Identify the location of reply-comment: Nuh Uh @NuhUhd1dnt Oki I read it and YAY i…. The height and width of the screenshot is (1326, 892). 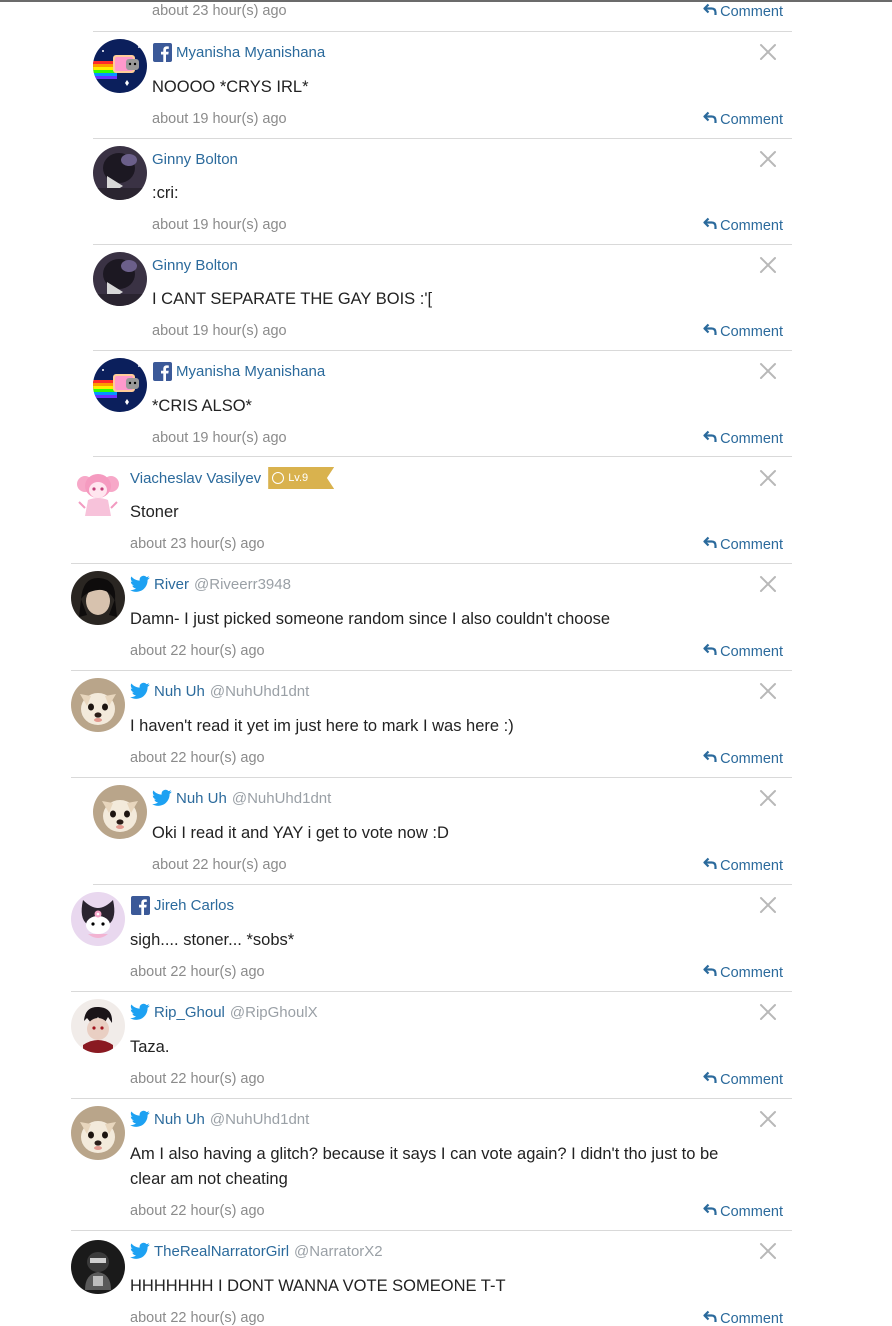
(442, 831).